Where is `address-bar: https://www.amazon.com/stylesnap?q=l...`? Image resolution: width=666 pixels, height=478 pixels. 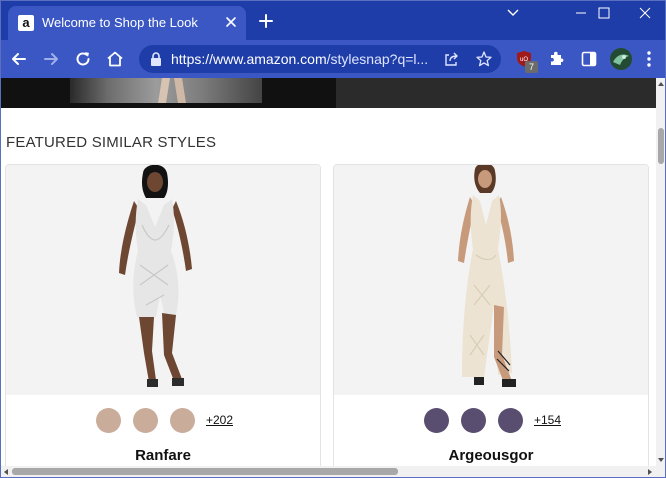
address-bar: https://www.amazon.com/stylesnap?q=l... is located at coordinates (320, 59).